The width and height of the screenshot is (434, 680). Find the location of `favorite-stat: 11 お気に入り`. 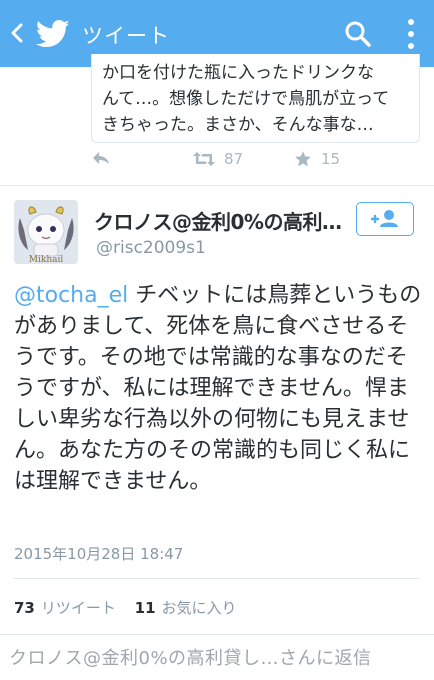

favorite-stat: 11 お気に入り is located at coordinates (186, 608).